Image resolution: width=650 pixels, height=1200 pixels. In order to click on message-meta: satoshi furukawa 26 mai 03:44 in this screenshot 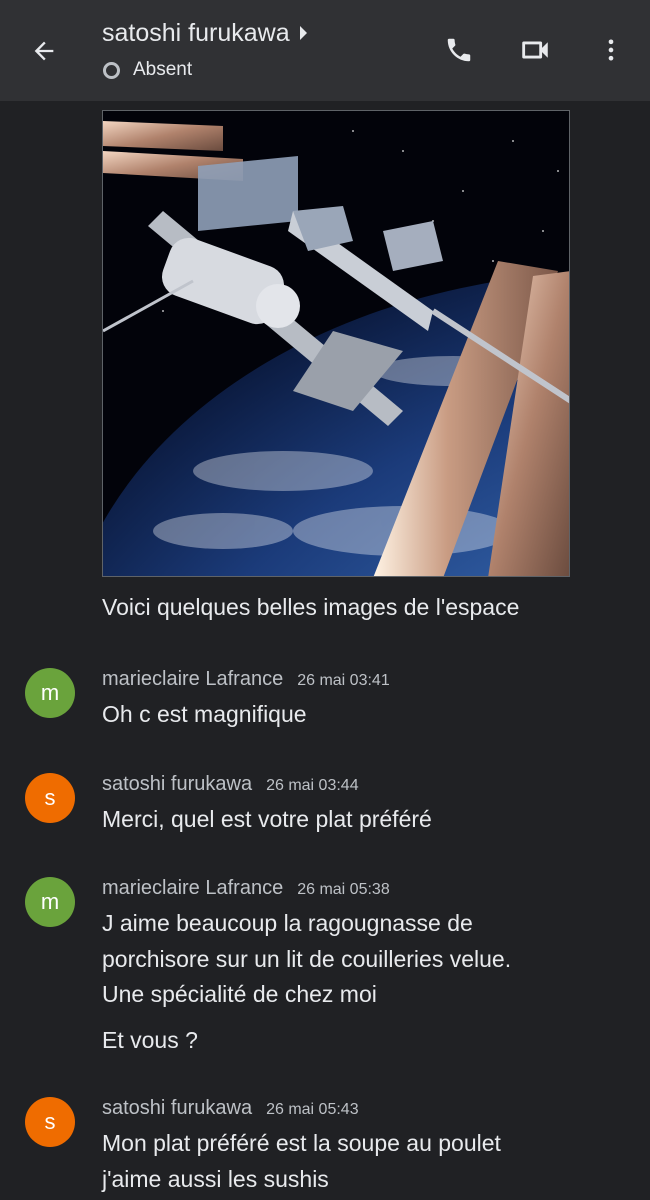, I will do `click(230, 784)`.